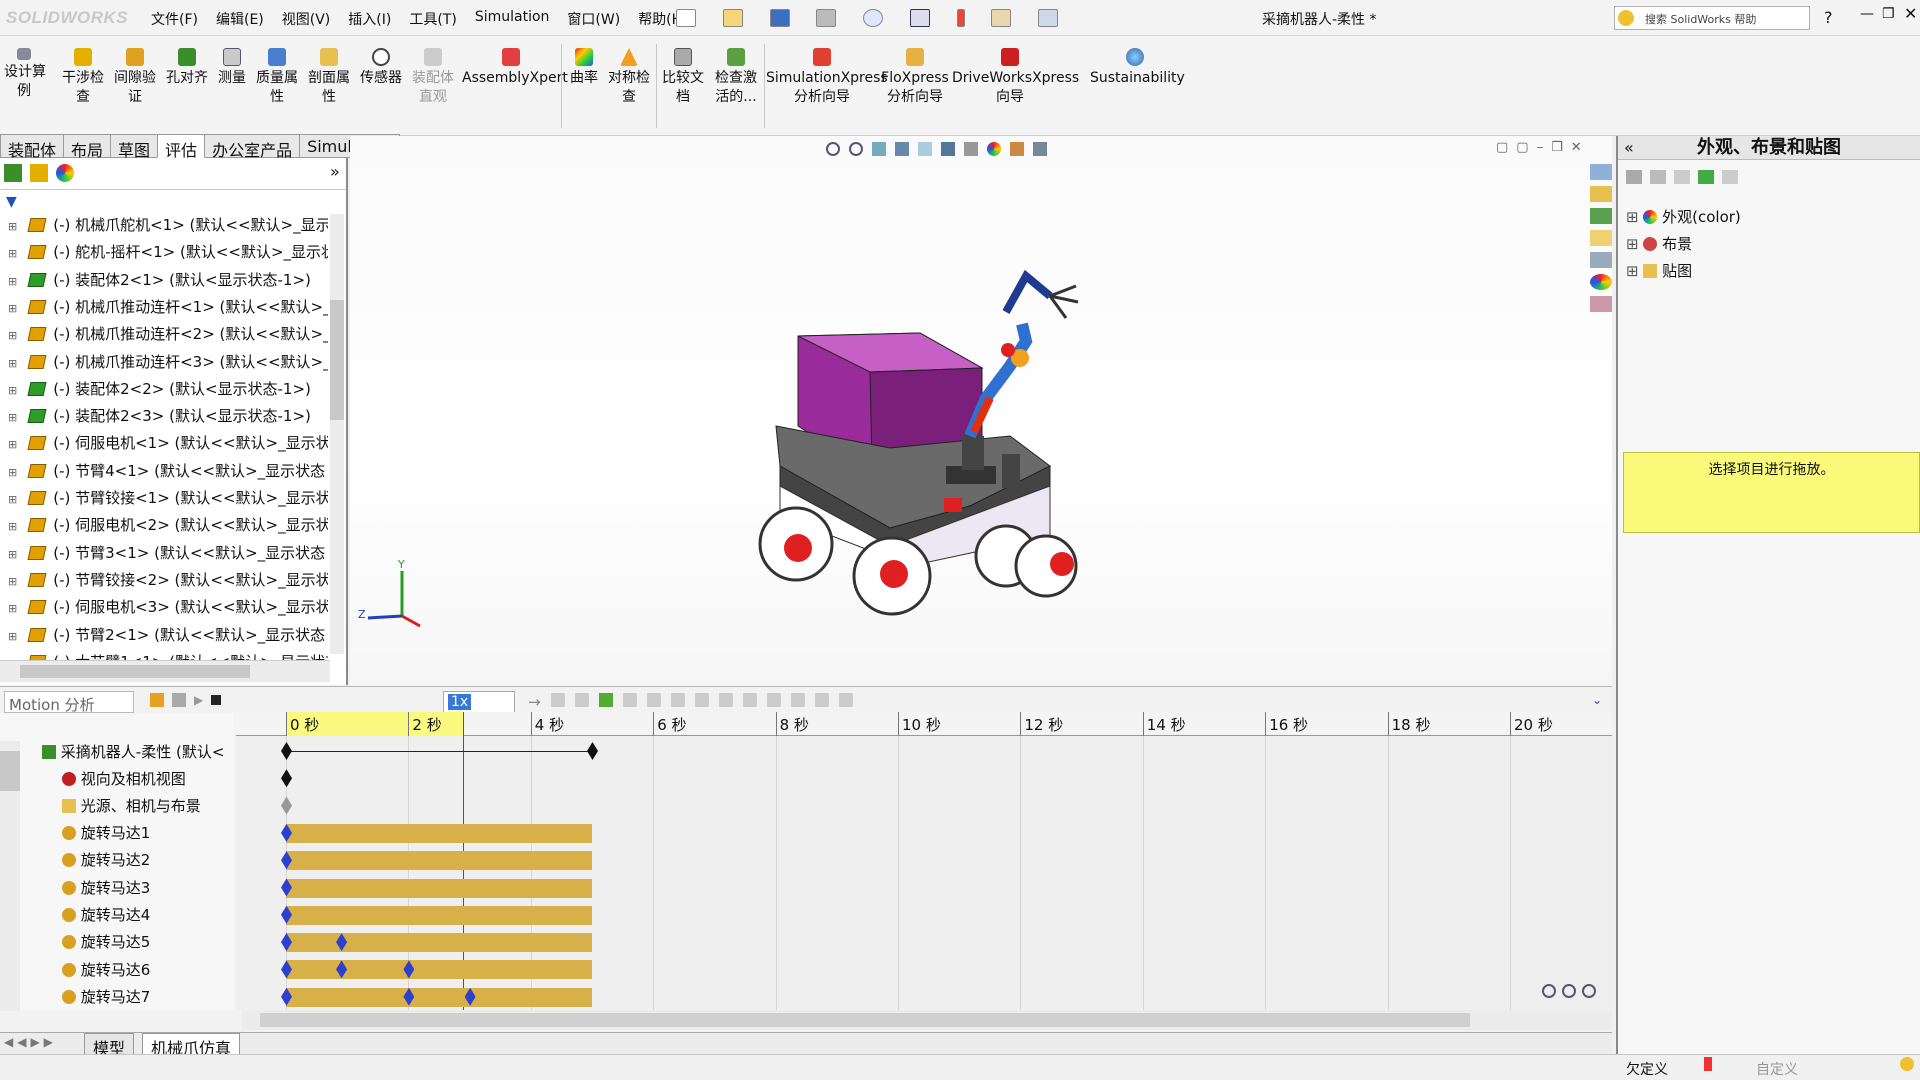  Describe the element at coordinates (683, 77) in the screenshot. I see `compare-documents-button: 比较文 档` at that location.